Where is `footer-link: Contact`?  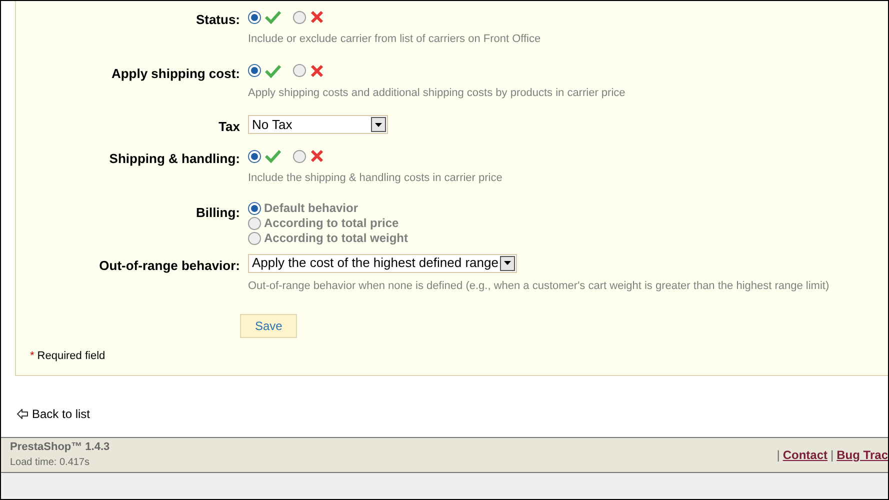 footer-link: Contact is located at coordinates (805, 455).